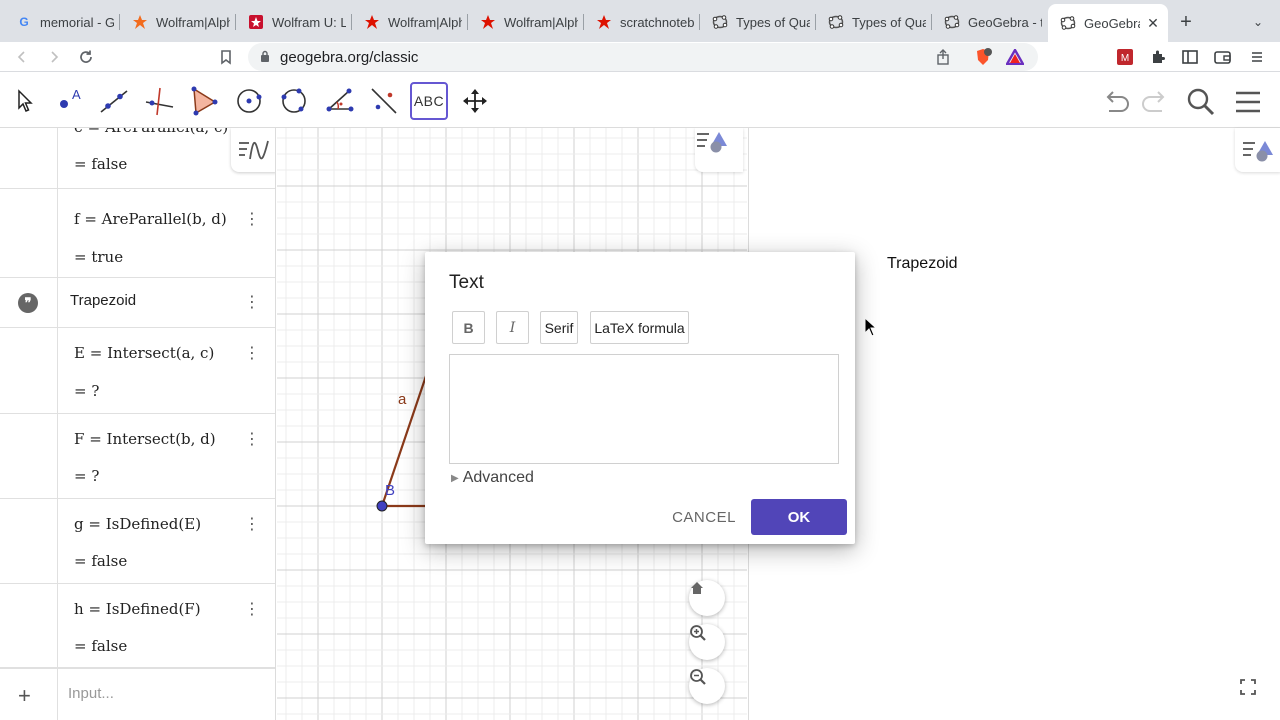  I want to click on algebra-item-text: ❞ Trapezoid ⋮, so click(137, 303).